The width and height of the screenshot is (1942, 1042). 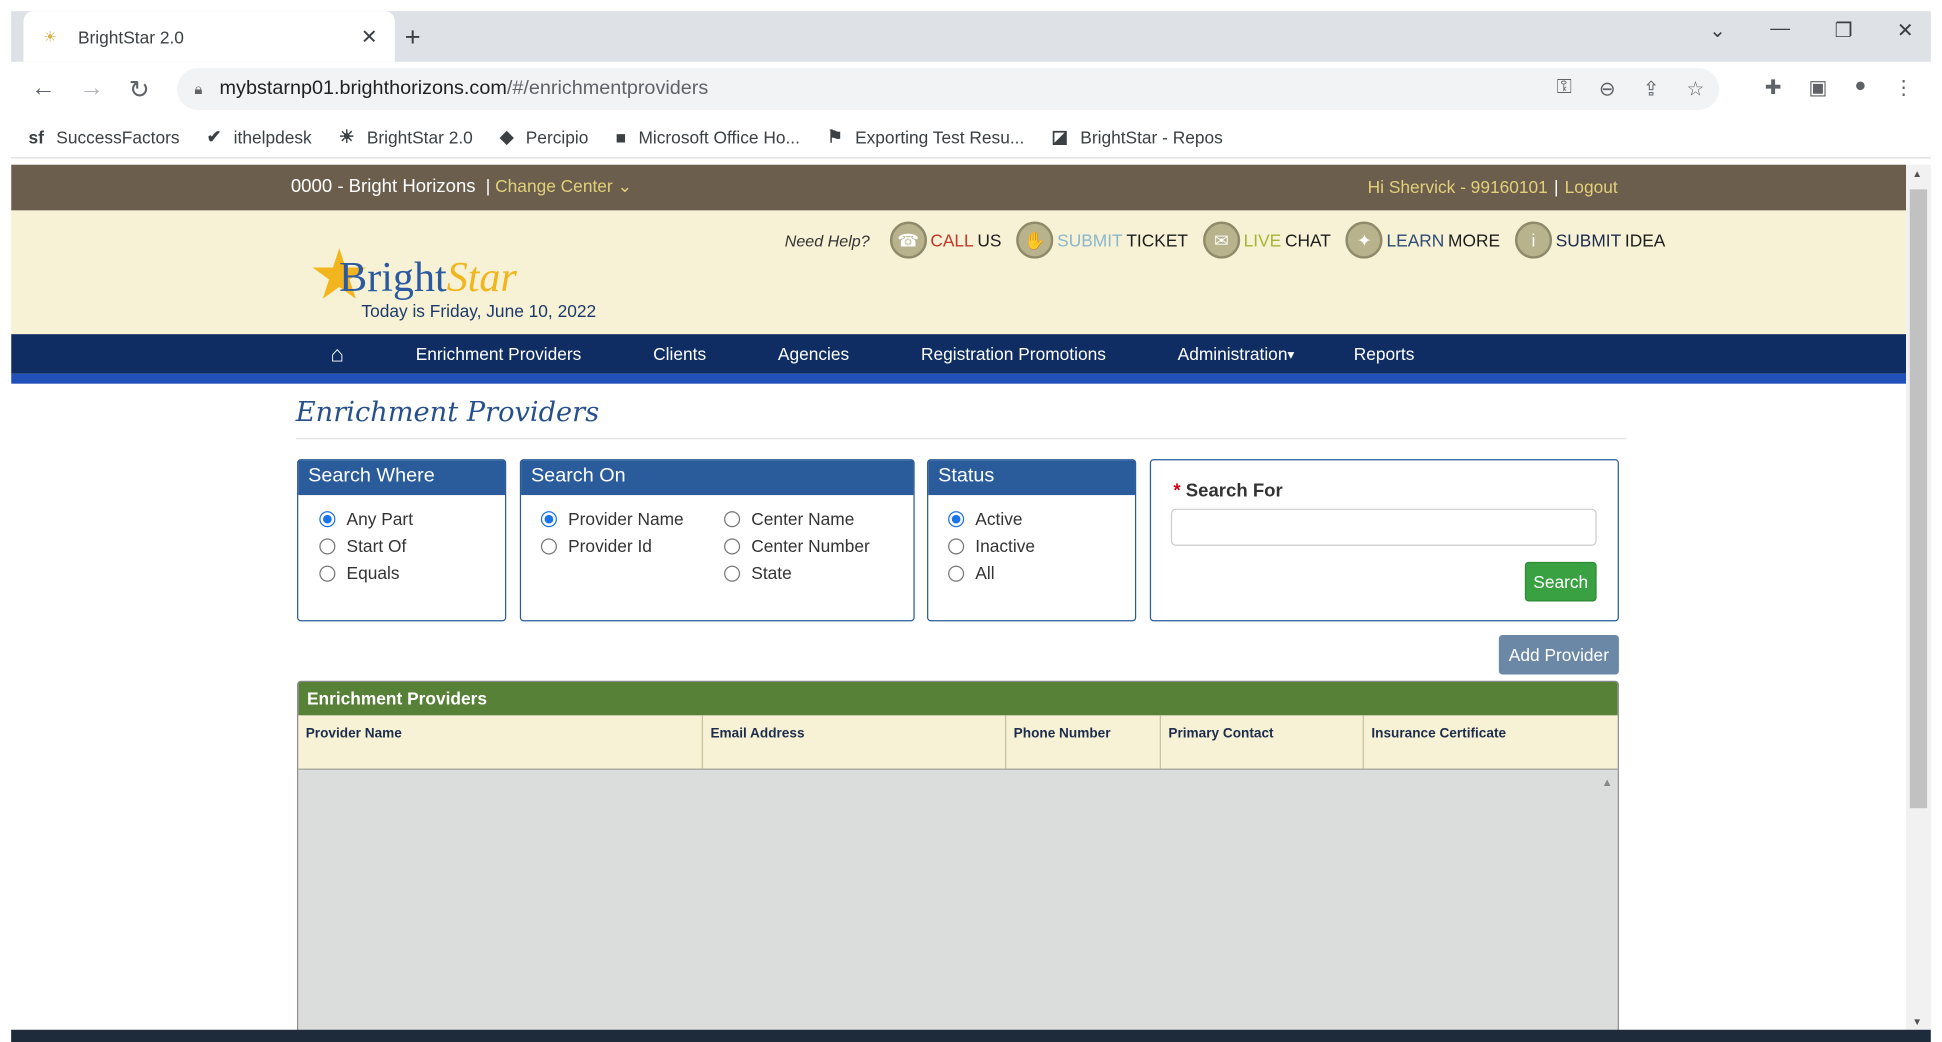 What do you see at coordinates (1137, 136) in the screenshot?
I see `bookmark-item: ◪ BrightStar - Repos` at bounding box center [1137, 136].